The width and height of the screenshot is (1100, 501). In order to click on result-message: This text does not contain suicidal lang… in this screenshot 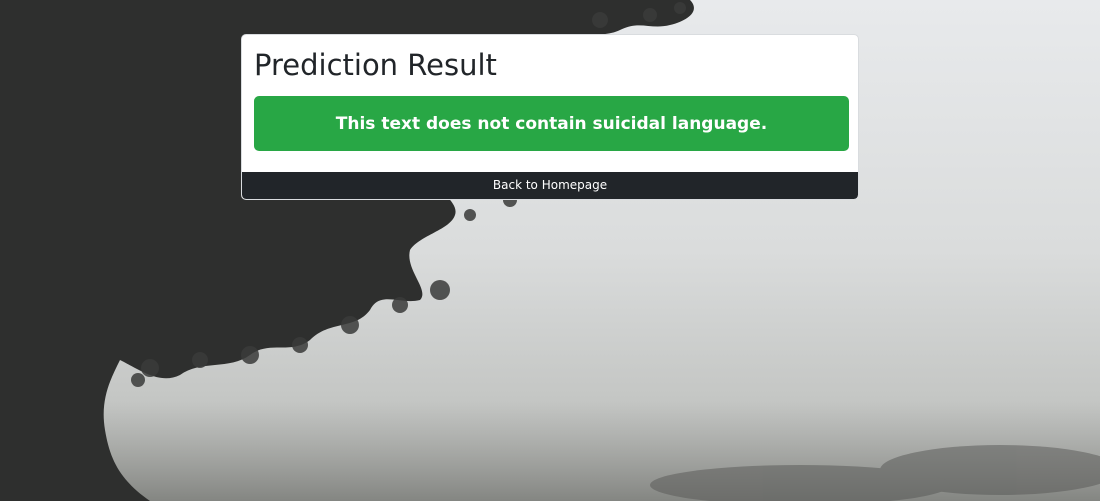, I will do `click(551, 123)`.